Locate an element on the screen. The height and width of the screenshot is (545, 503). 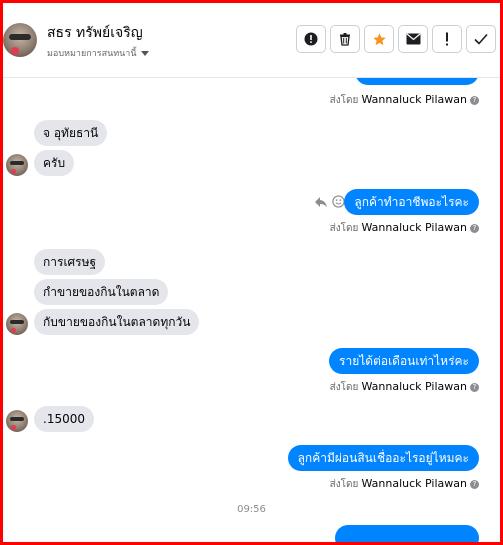
envelope-icon is located at coordinates (413, 39).